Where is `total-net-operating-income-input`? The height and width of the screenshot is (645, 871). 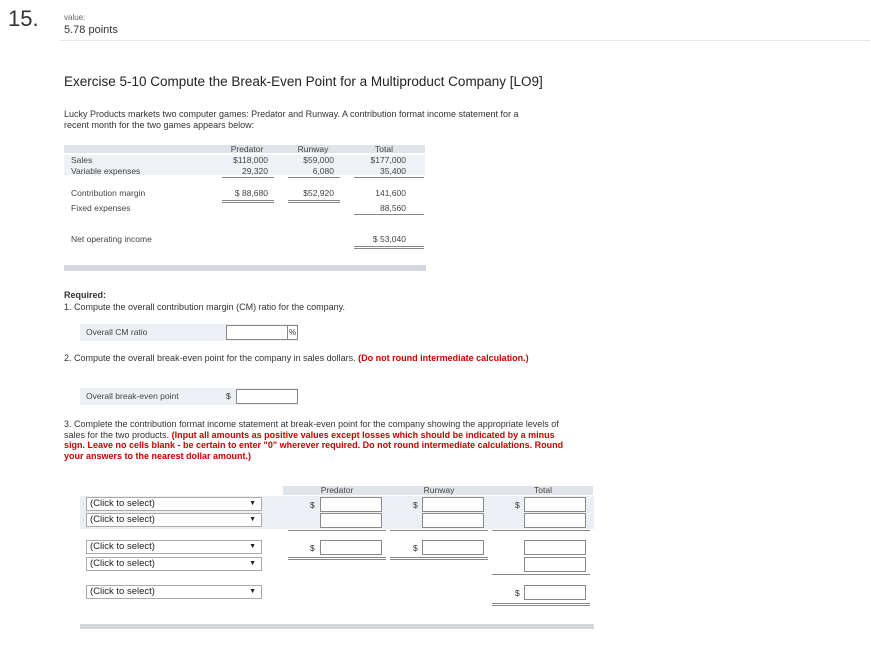
total-net-operating-income-input is located at coordinates (555, 592).